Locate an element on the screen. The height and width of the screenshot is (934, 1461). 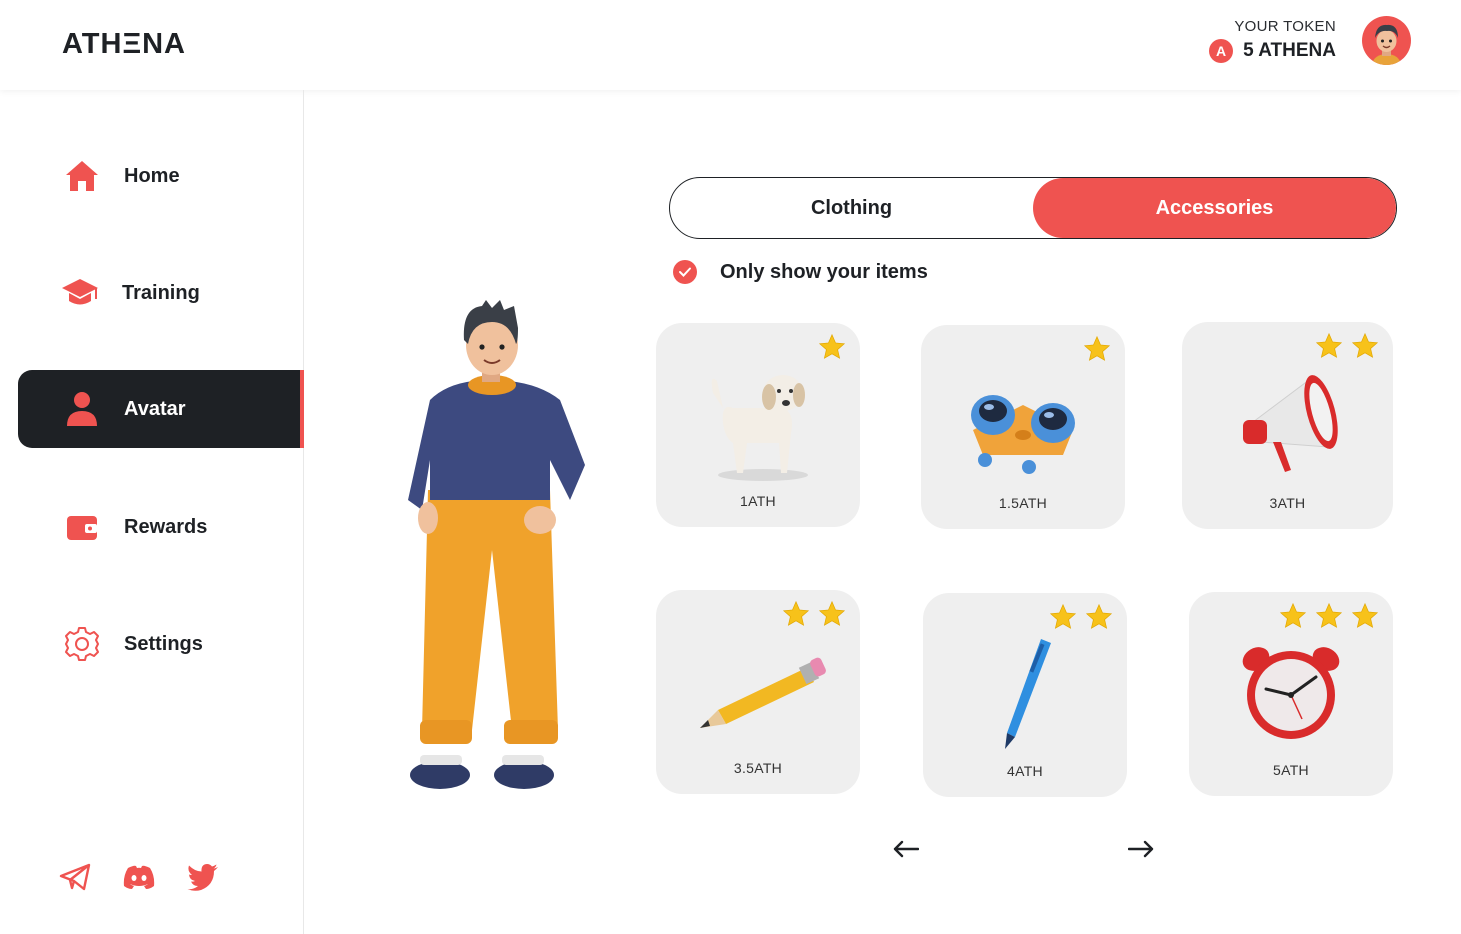
megaphone-icon is located at coordinates (1287, 422).